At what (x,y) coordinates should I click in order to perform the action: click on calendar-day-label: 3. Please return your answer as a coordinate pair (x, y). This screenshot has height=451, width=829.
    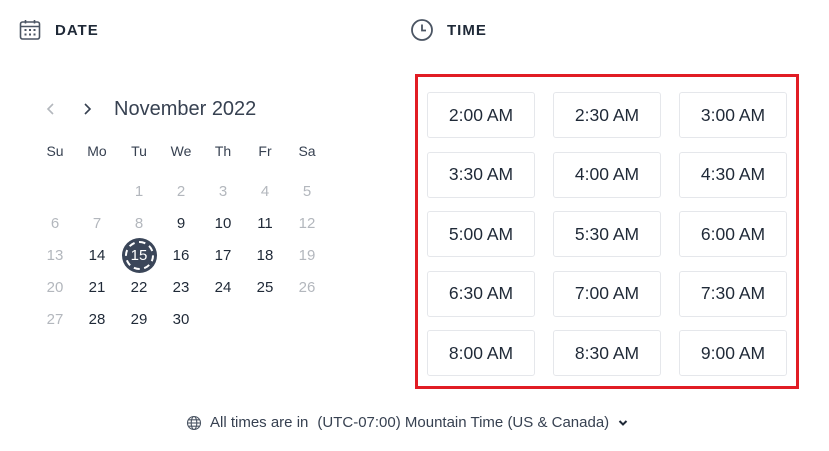
    Looking at the image, I should click on (223, 191).